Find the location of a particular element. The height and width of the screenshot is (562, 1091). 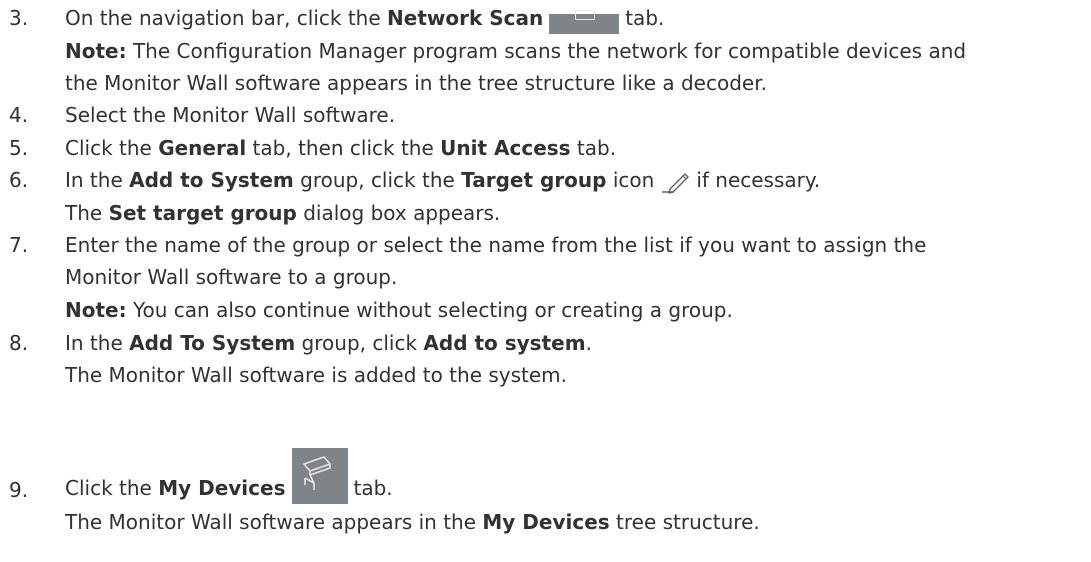

ui-term-set-target-group: Set target group is located at coordinates (202, 213).